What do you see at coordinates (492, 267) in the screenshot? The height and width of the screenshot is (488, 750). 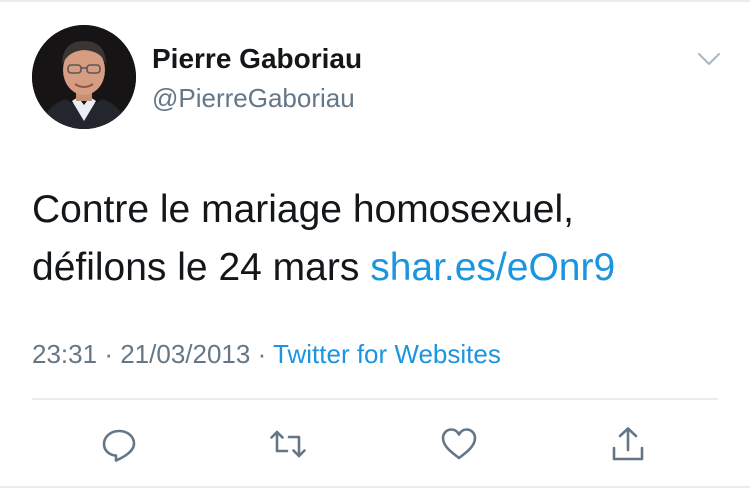 I see `tweet-link: shar.es/eOnr9` at bounding box center [492, 267].